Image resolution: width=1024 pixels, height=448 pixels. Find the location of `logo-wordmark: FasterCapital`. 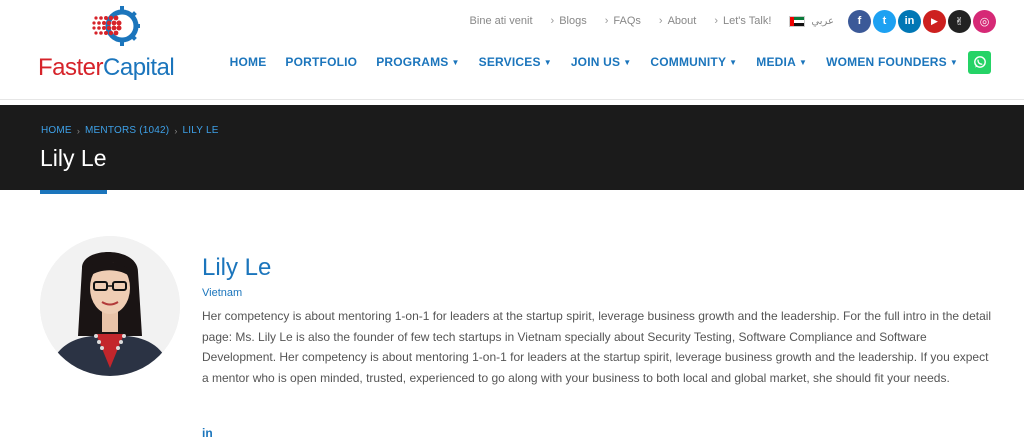

logo-wordmark: FasterCapital is located at coordinates (106, 67).